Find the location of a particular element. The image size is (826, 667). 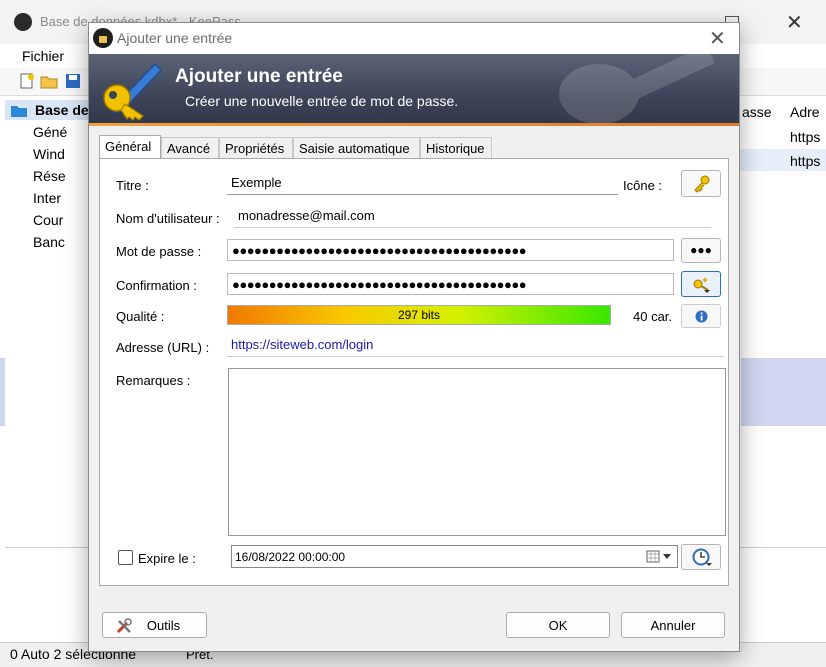

cancel-button: Annuler is located at coordinates (673, 625).